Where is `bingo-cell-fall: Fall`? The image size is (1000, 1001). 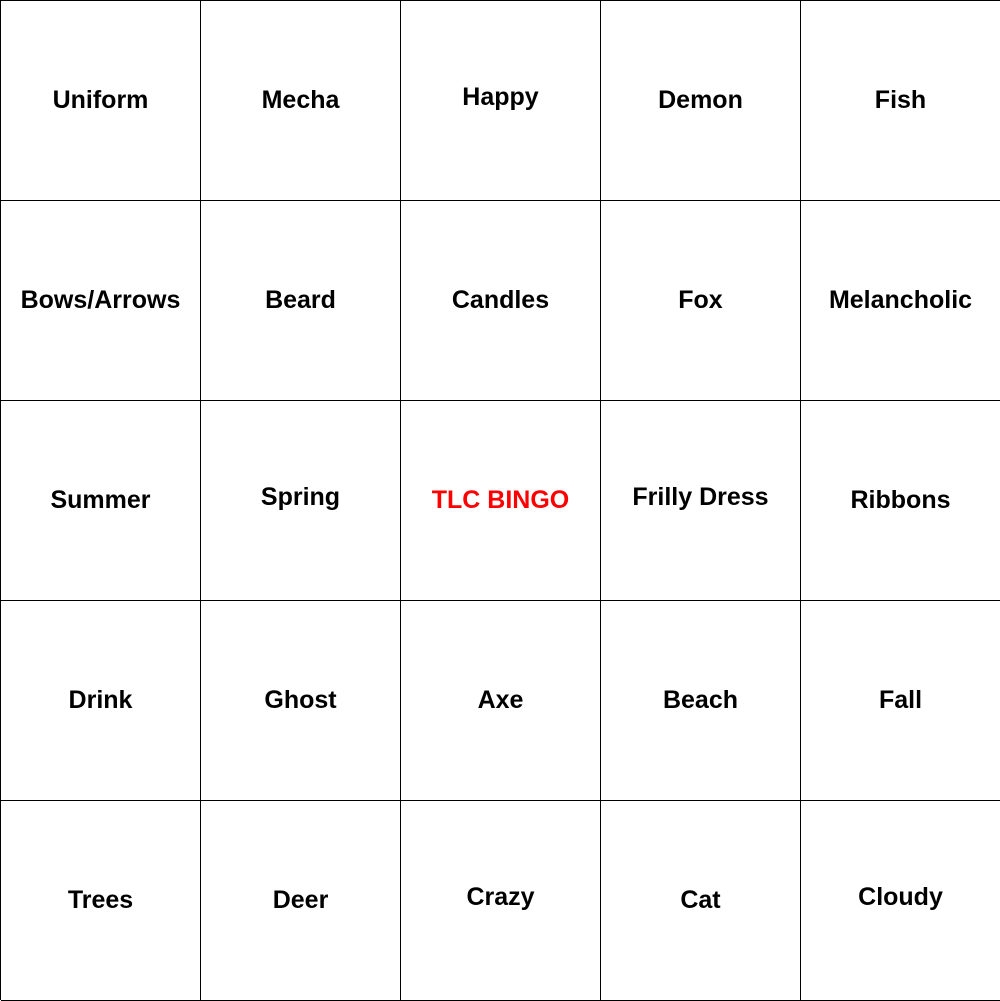
bingo-cell-fall: Fall is located at coordinates (900, 701).